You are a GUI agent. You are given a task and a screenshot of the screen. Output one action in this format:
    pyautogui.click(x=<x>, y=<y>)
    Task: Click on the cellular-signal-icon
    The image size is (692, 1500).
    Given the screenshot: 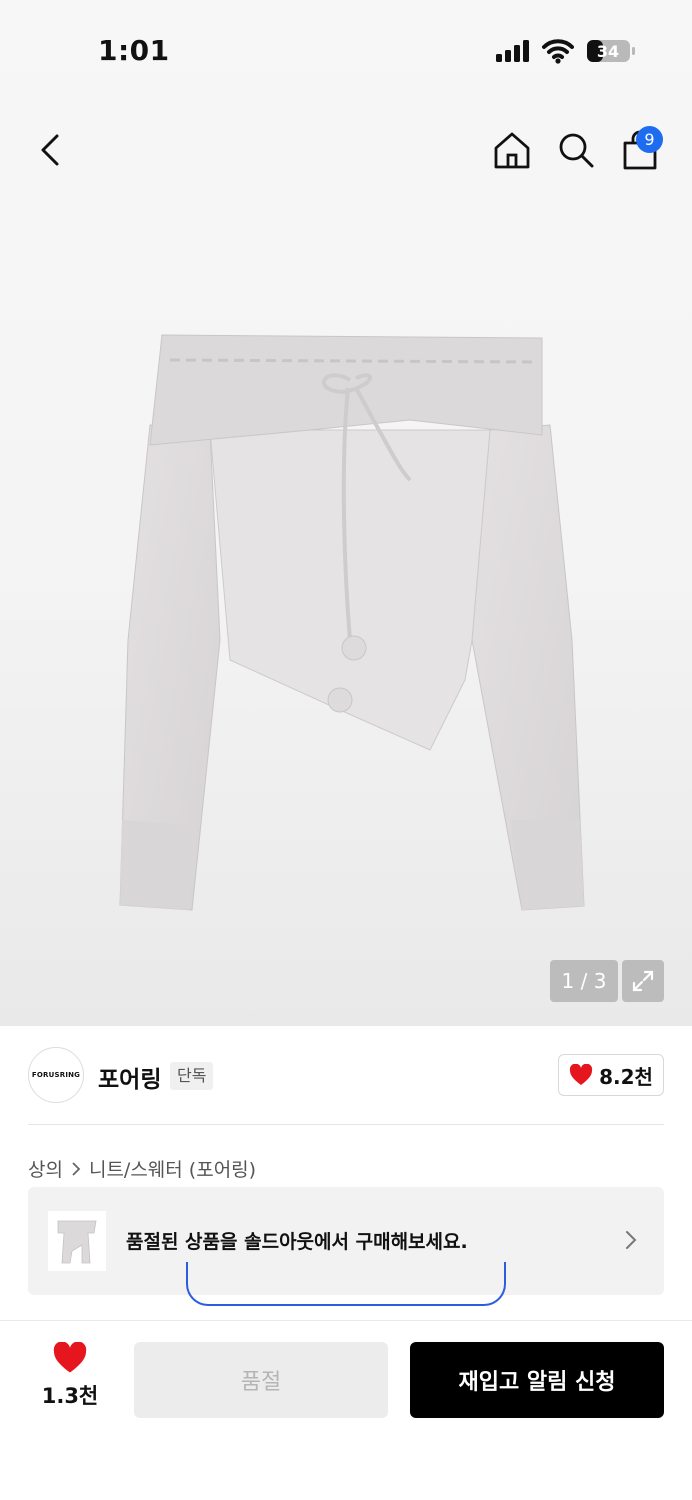 What is the action you would take?
    pyautogui.click(x=512, y=51)
    